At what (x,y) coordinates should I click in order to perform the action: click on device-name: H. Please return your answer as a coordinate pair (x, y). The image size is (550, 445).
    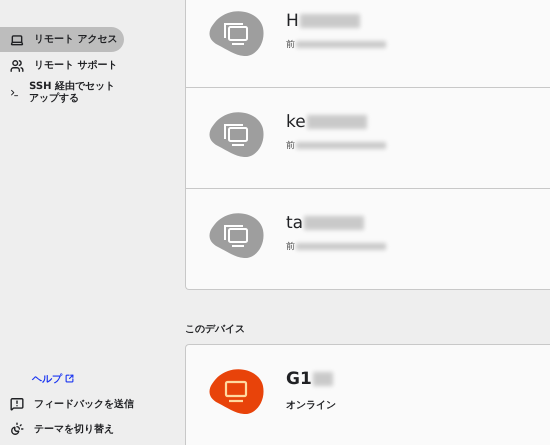
    Looking at the image, I should click on (336, 21).